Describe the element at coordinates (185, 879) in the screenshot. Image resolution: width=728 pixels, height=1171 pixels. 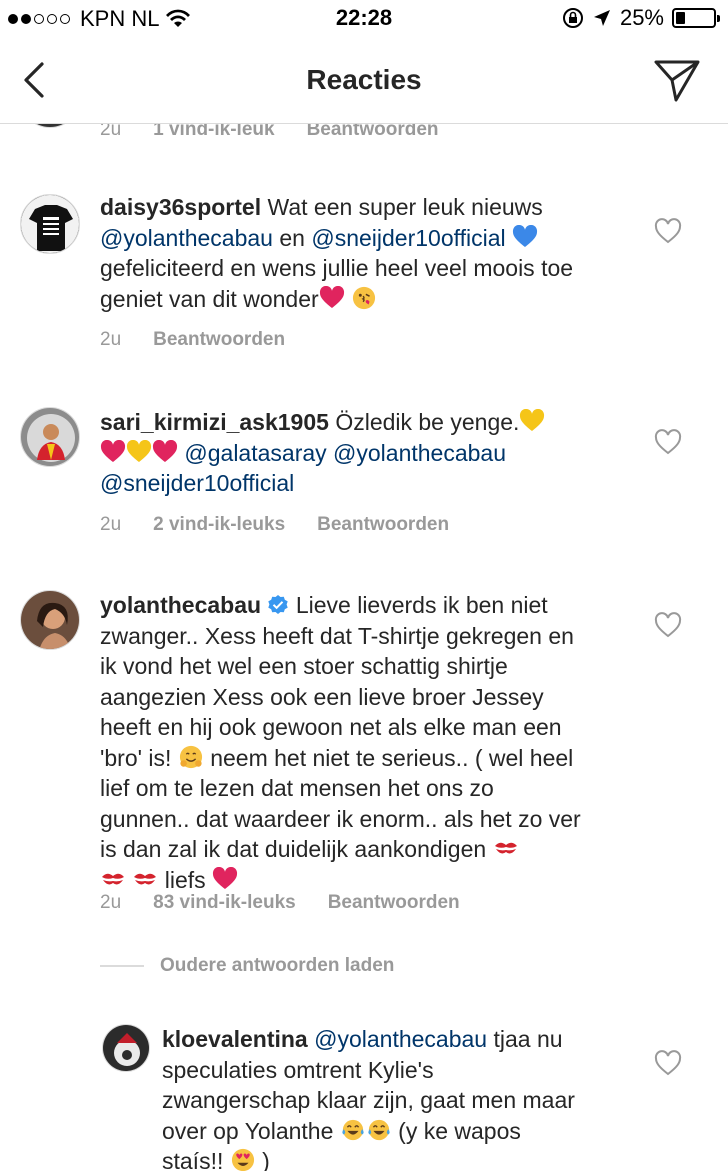
I see `comment-body: liefs` at that location.